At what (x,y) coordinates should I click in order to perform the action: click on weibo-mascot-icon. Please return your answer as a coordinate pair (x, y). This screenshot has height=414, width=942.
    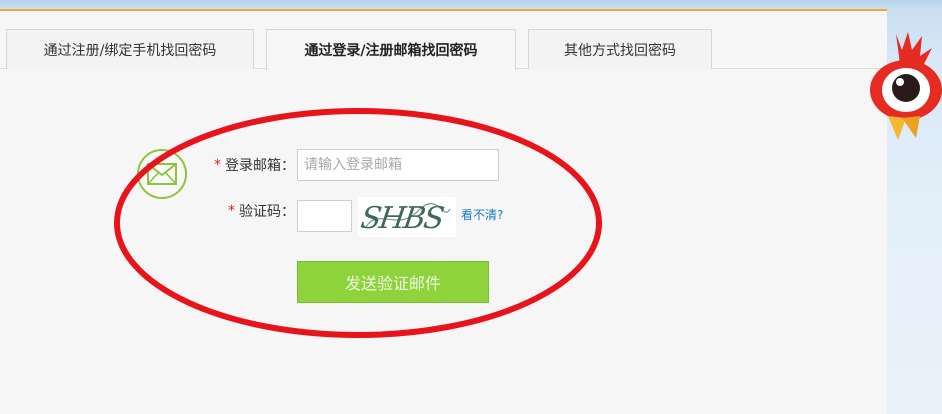
    Looking at the image, I should click on (906, 86).